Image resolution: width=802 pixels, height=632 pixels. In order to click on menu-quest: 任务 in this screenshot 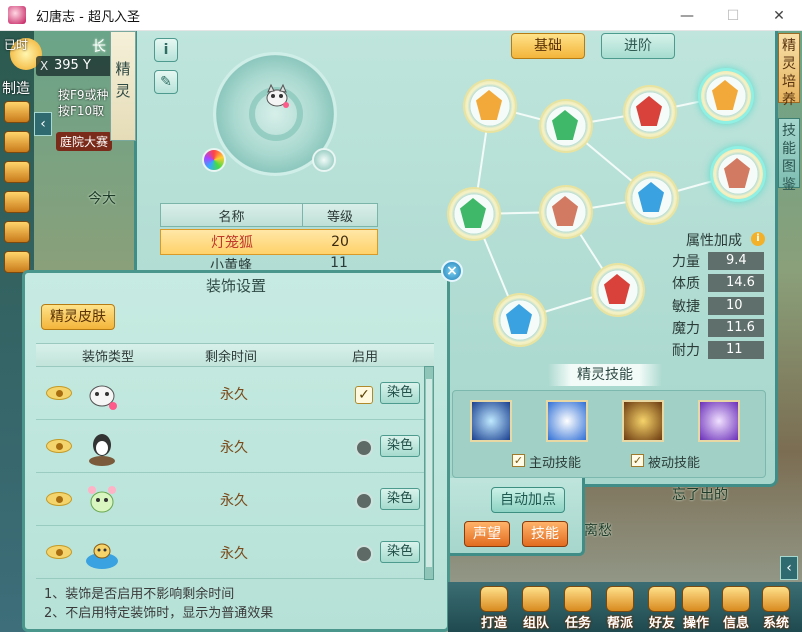, I will do `click(578, 607)`.